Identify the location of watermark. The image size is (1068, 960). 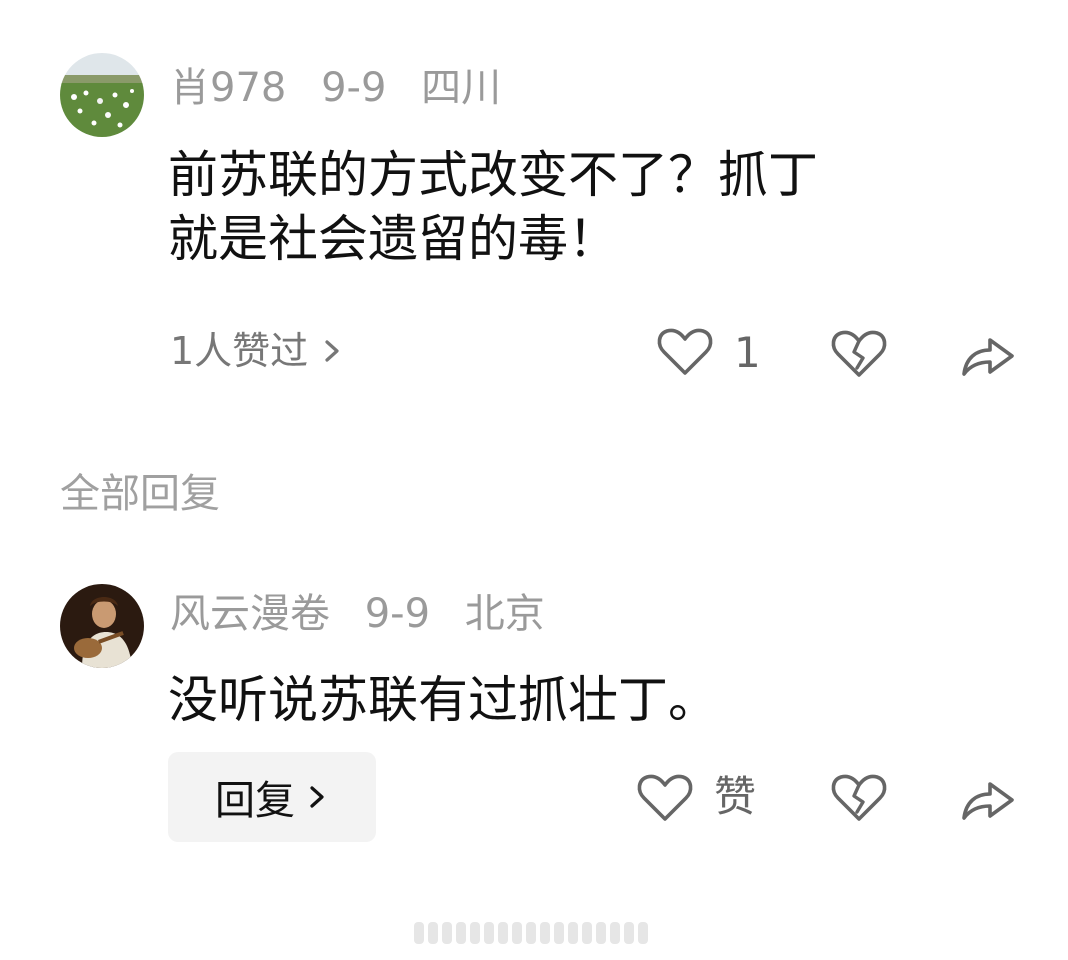
(531, 933).